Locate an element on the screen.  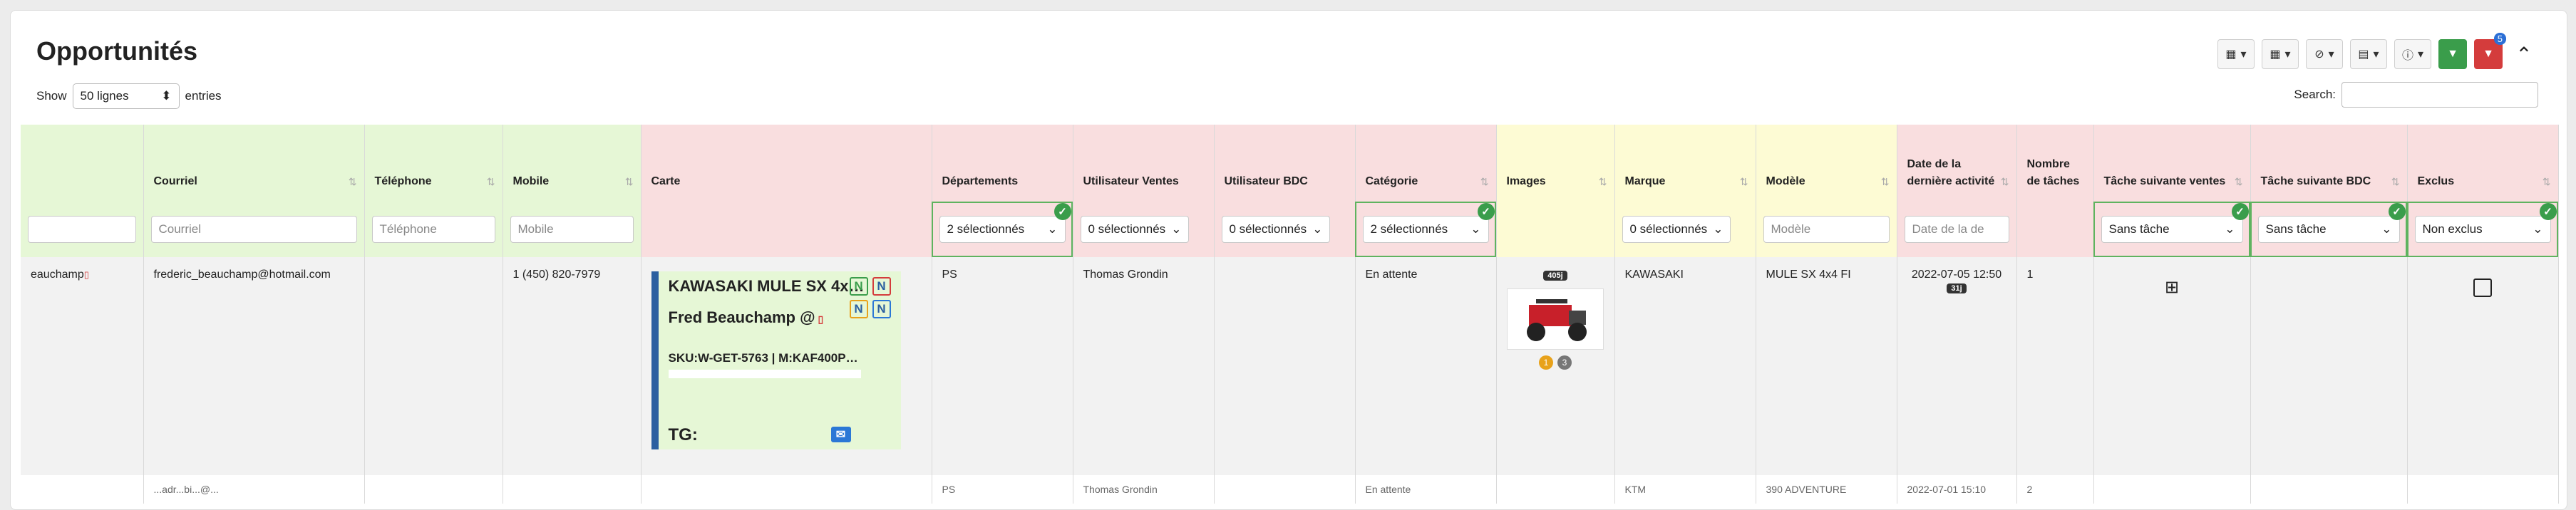
col-util-ventes-header: Utilisateur Ventes is located at coordinates (1144, 163).